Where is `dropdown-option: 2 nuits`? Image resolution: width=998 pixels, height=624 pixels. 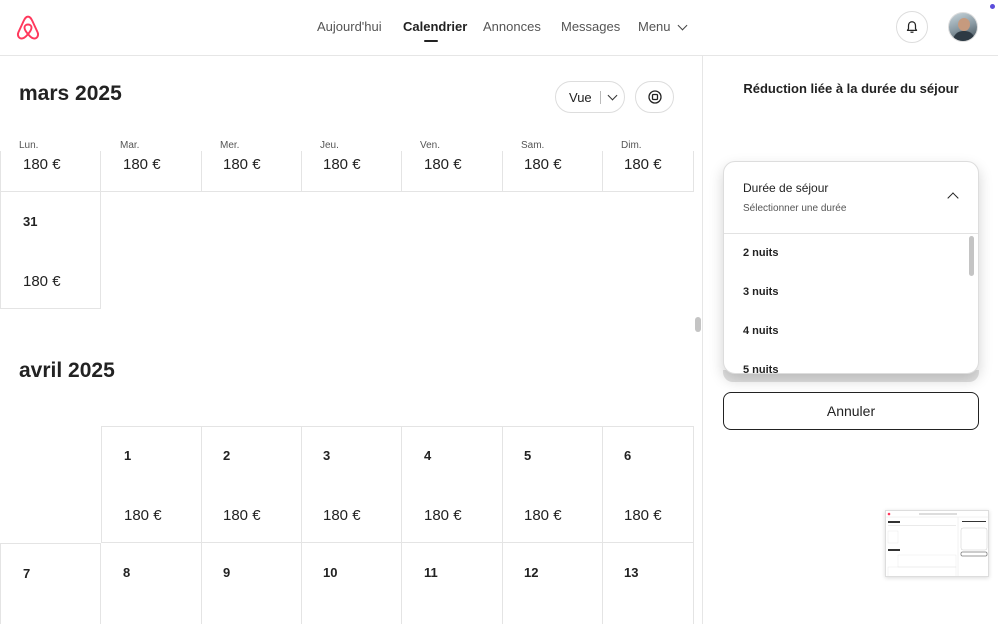 dropdown-option: 2 nuits is located at coordinates (760, 253).